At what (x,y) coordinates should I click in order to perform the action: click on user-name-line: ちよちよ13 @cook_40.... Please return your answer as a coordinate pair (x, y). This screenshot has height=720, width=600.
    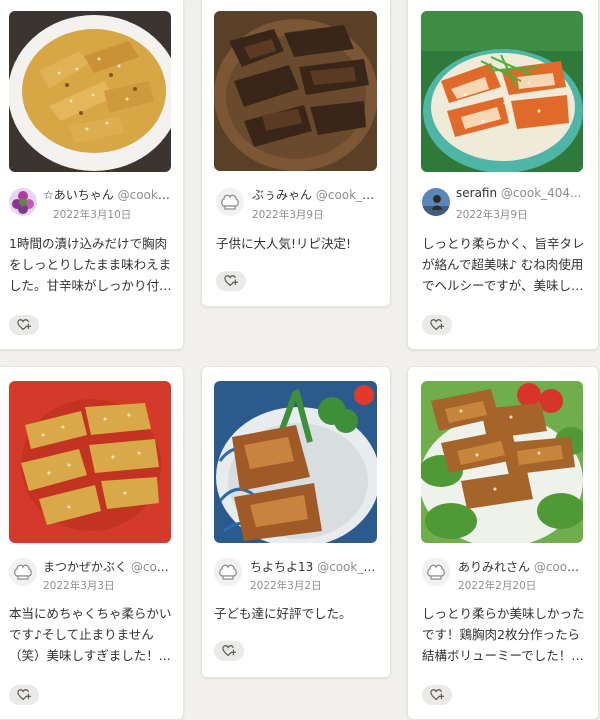
    Looking at the image, I should click on (314, 566).